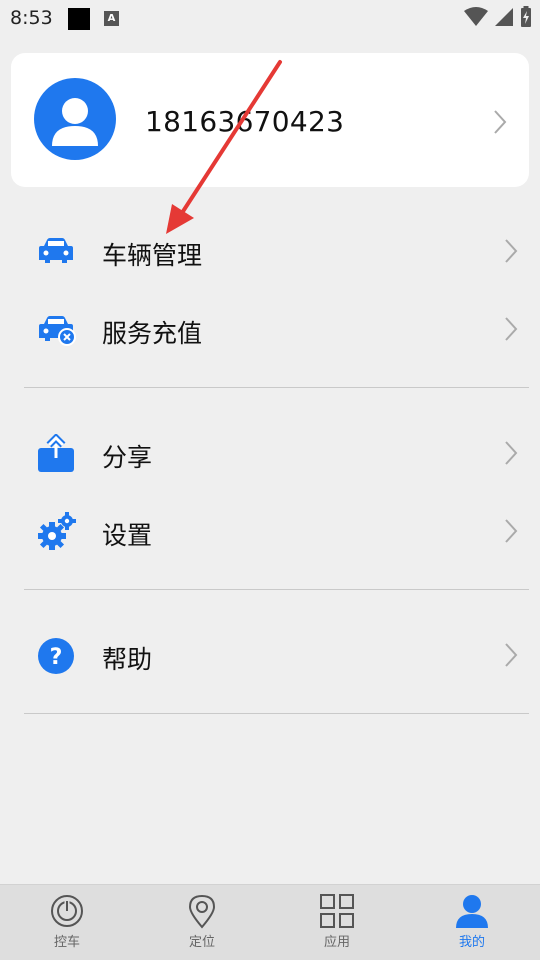 The image size is (540, 960). What do you see at coordinates (127, 457) in the screenshot?
I see `menu-label: 分享` at bounding box center [127, 457].